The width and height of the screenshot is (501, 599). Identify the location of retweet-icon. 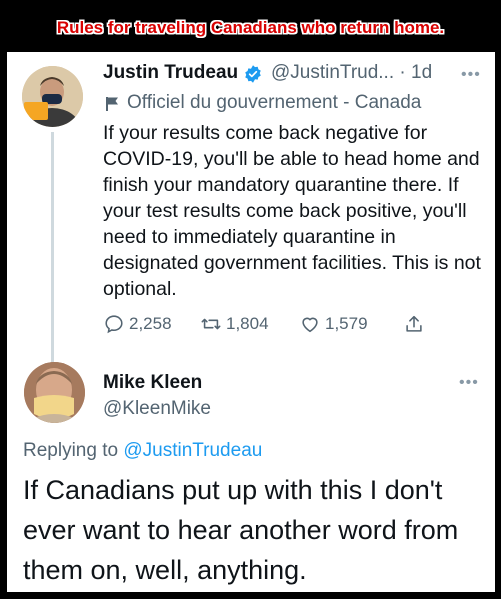
(211, 324).